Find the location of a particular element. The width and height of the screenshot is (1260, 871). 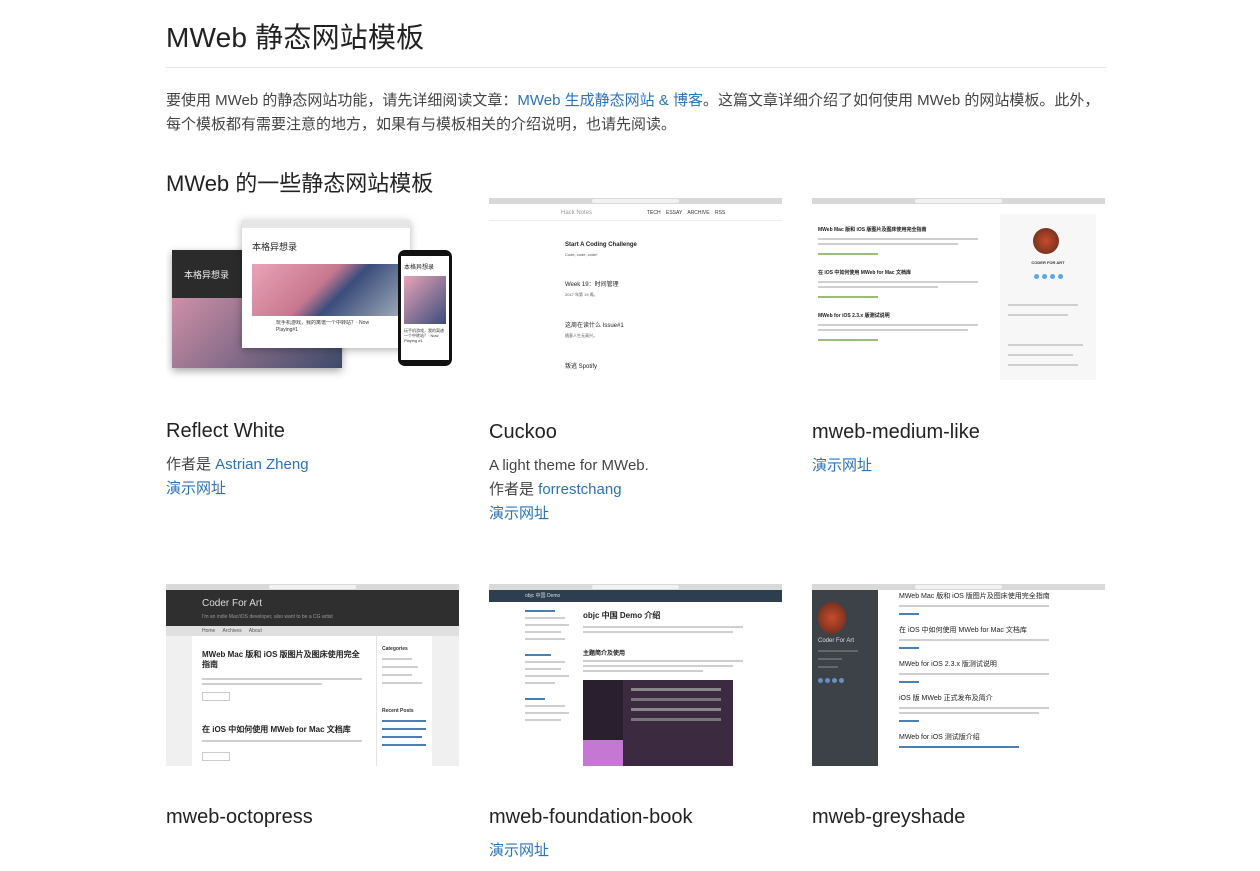

thumb-sidebar: Coder For Art is located at coordinates (845, 678).